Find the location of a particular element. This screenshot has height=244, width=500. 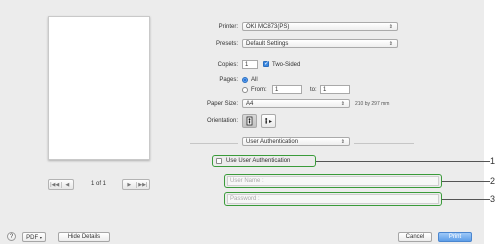

pages-label: Pages: is located at coordinates (228, 80).